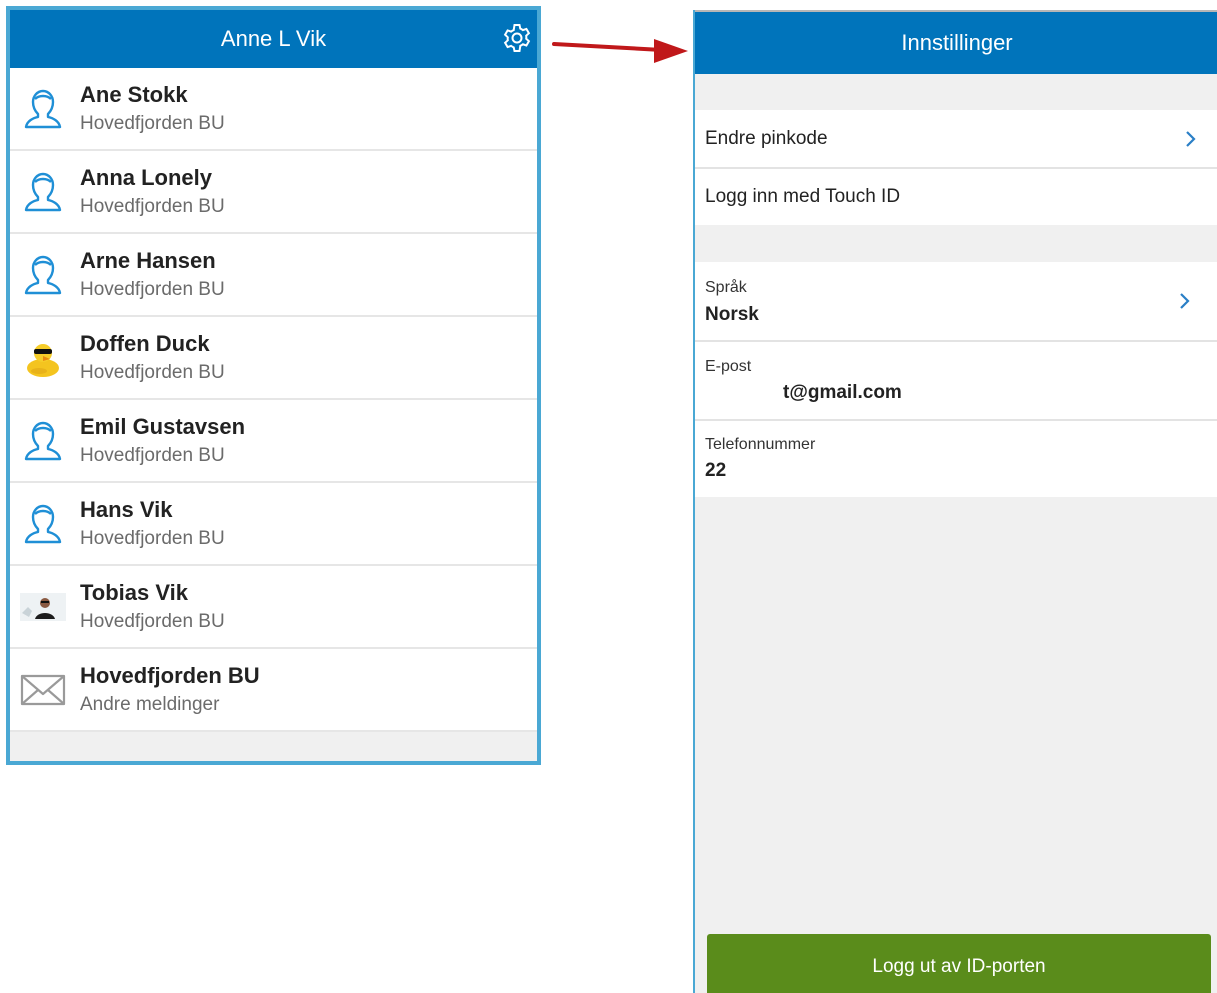 This screenshot has height=993, width=1217. Describe the element at coordinates (959, 963) in the screenshot. I see `logout-button: Logg ut av ID-porten` at that location.